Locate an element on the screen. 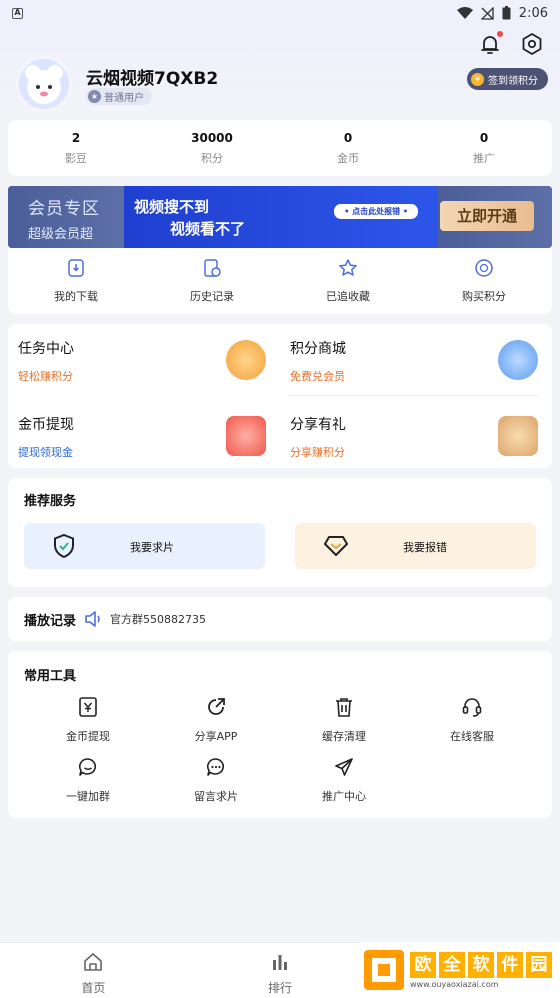 The height and width of the screenshot is (998, 560). sign-in-button: ¥ 签到领积分 is located at coordinates (507, 79).